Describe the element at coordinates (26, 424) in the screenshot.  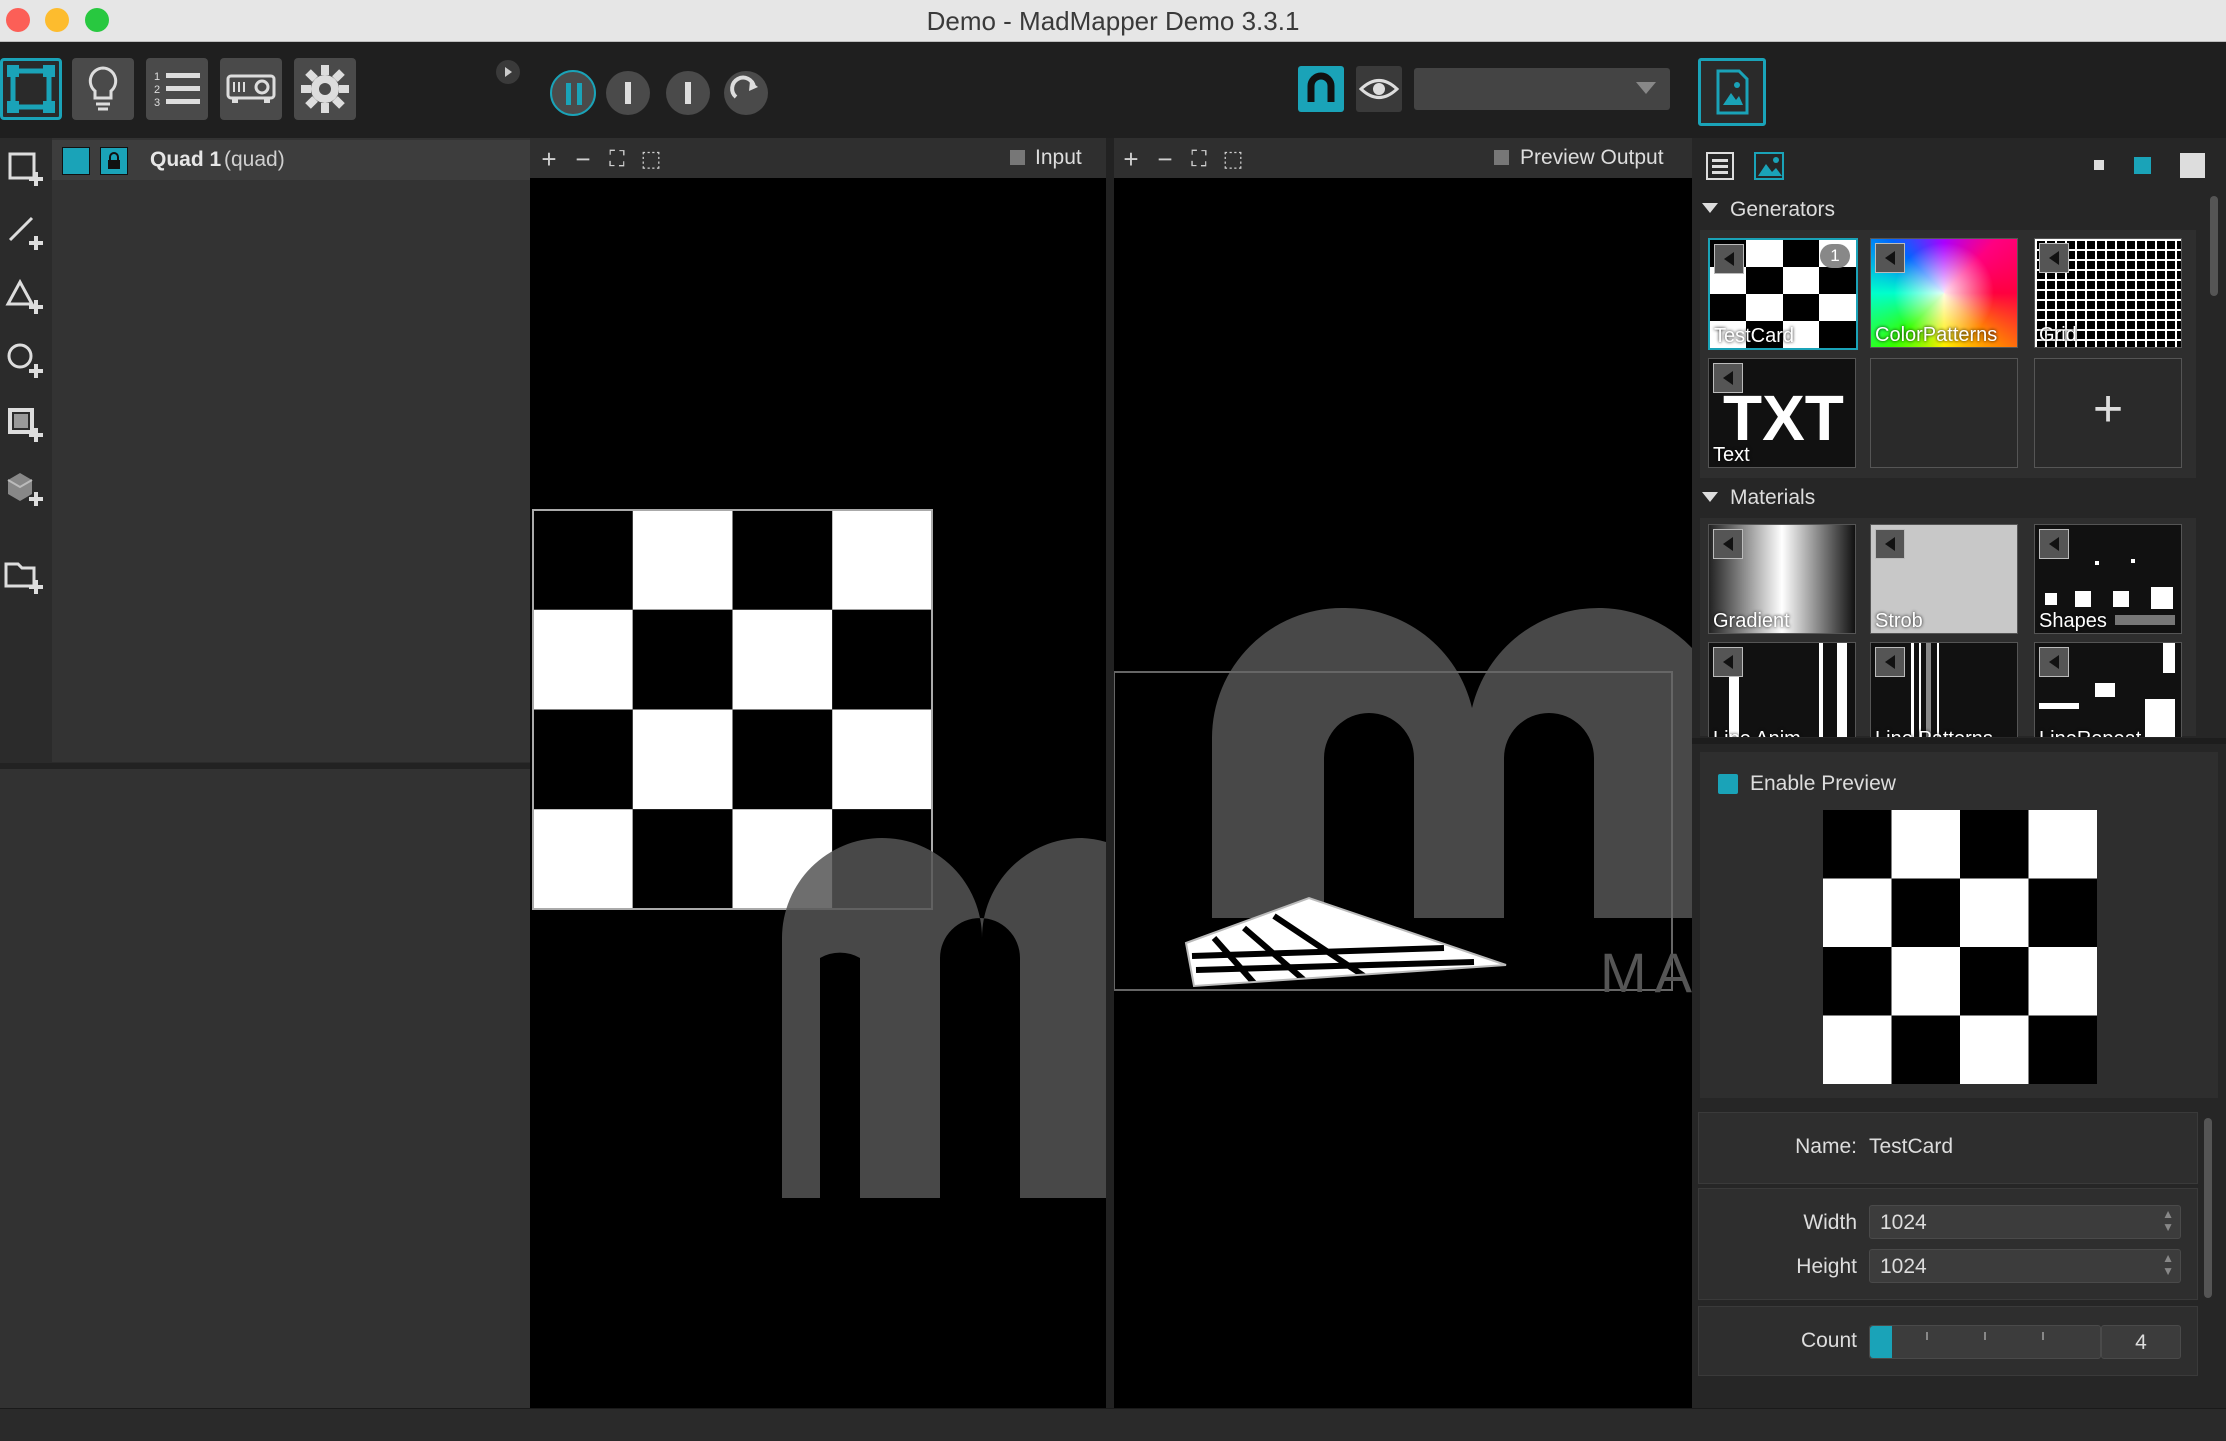
I see `add-mesh-tool` at that location.